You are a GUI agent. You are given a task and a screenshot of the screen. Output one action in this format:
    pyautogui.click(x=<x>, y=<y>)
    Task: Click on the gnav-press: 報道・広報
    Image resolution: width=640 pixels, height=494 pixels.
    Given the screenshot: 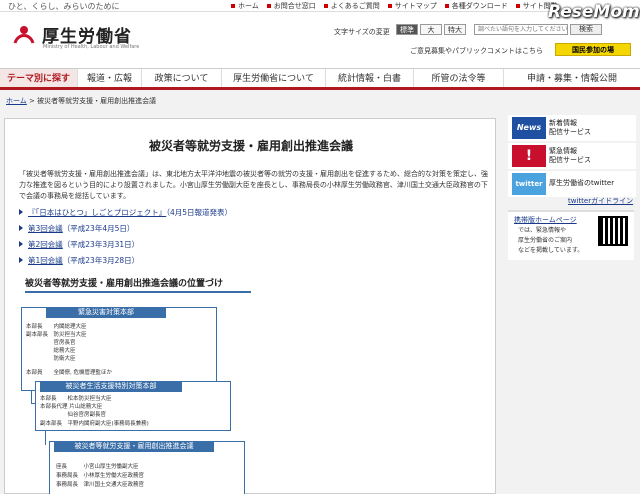 What is the action you would take?
    pyautogui.click(x=110, y=78)
    